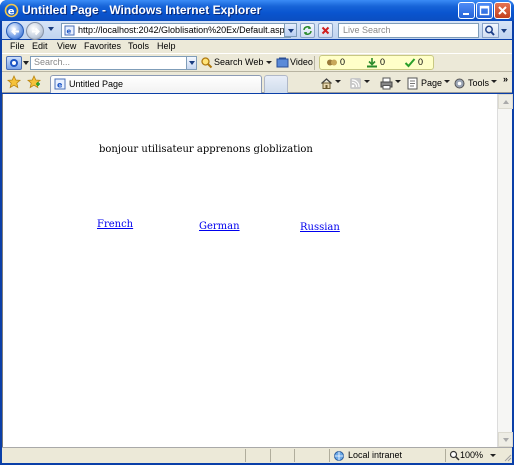 Image resolution: width=514 pixels, height=465 pixels. Describe the element at coordinates (257, 455) in the screenshot. I see `status-bar: Local intranet 100%` at that location.